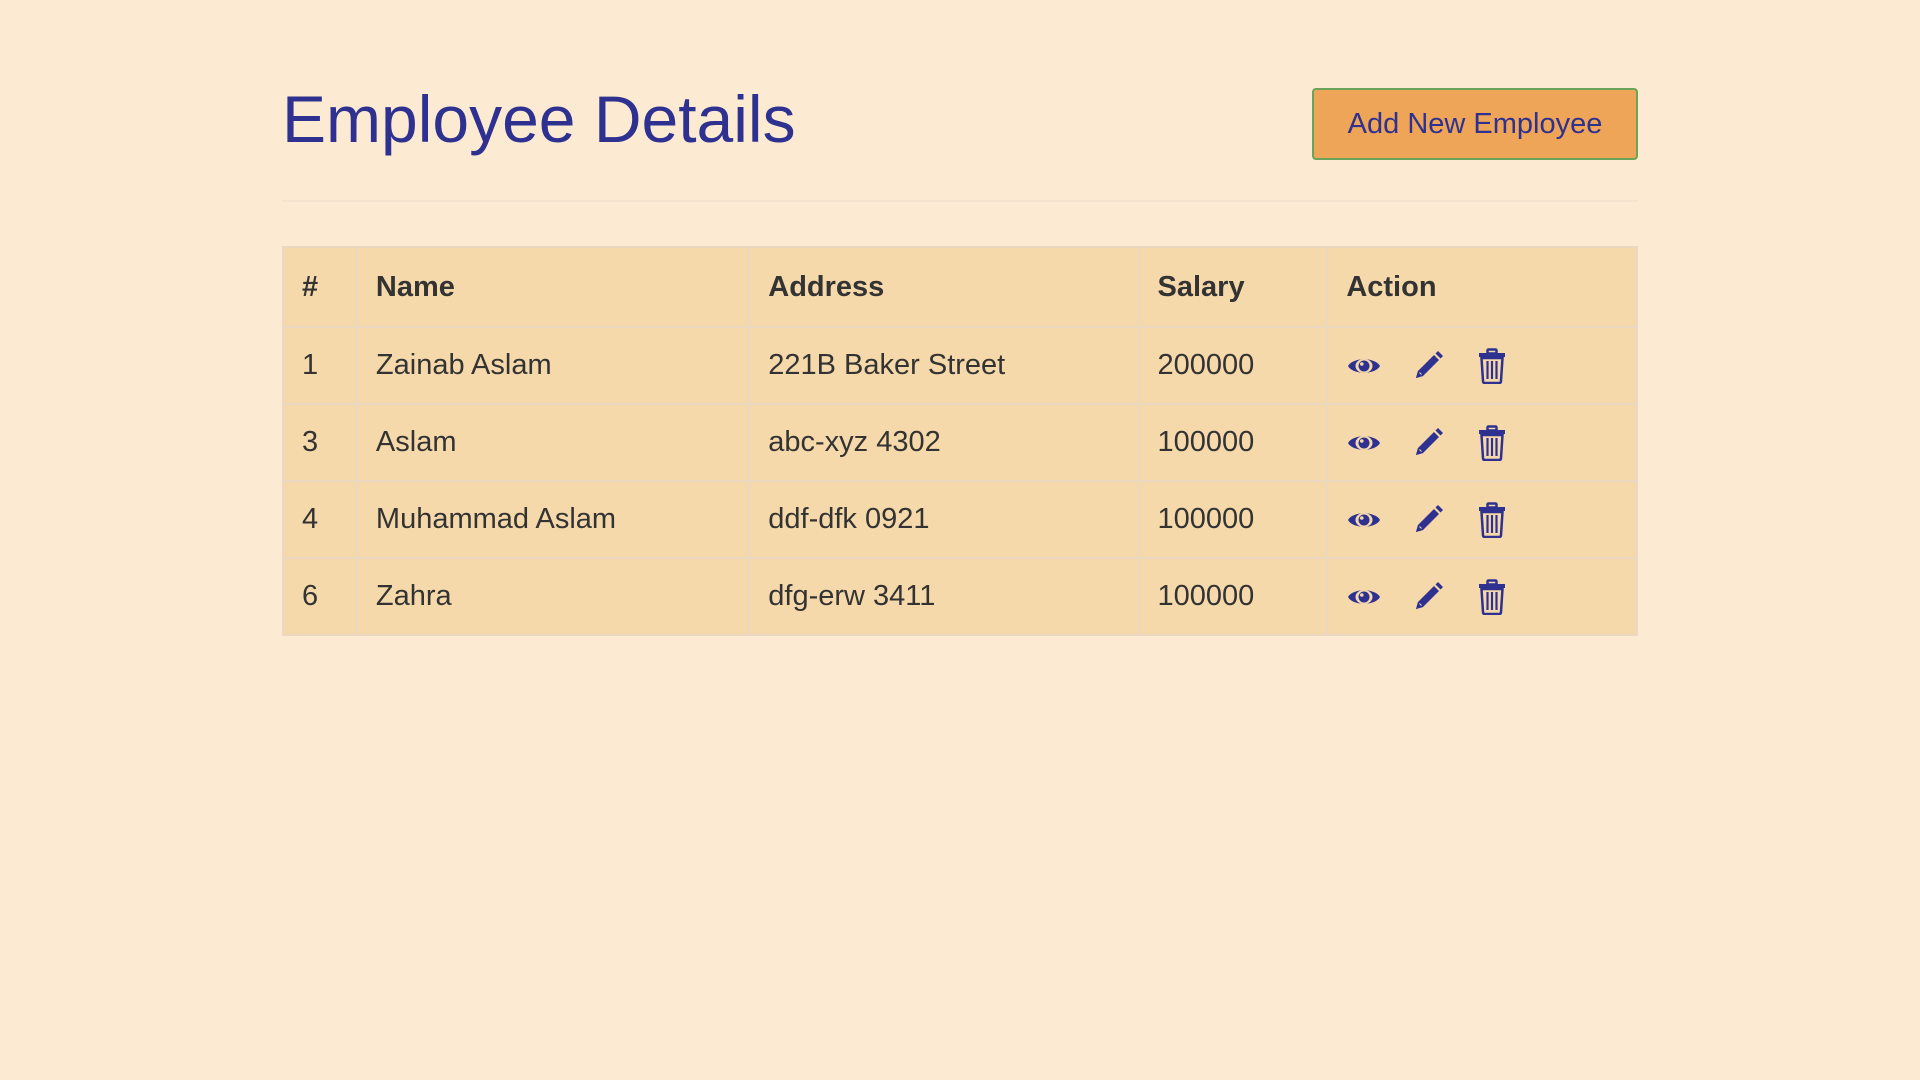  Describe the element at coordinates (320, 519) in the screenshot. I see `employee-id: 4` at that location.